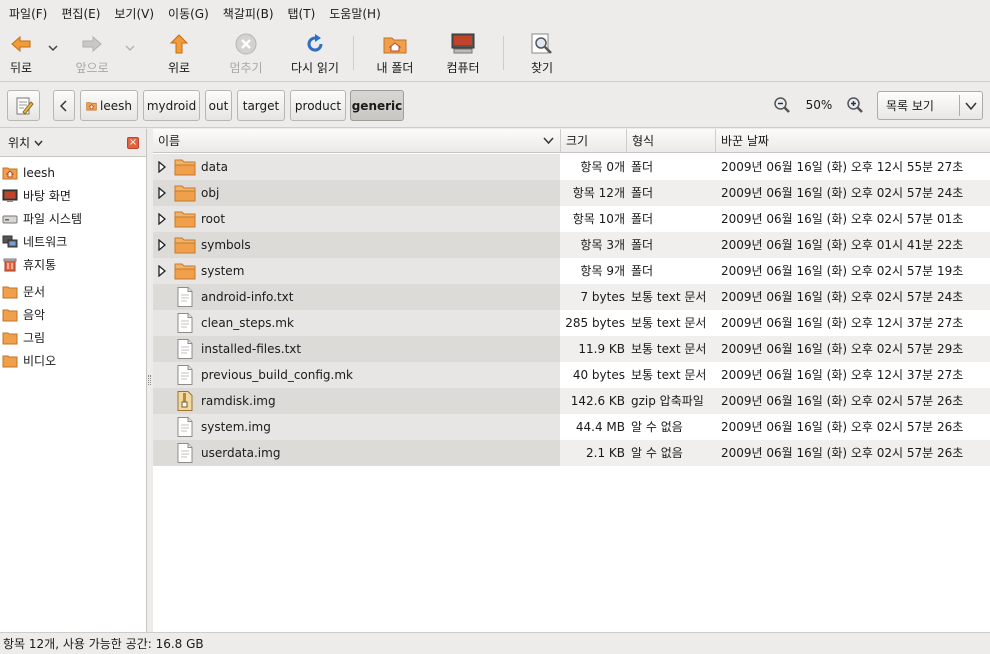 Image resolution: width=990 pixels, height=654 pixels. What do you see at coordinates (356, 271) in the screenshot?
I see `file-name-cell: system` at bounding box center [356, 271].